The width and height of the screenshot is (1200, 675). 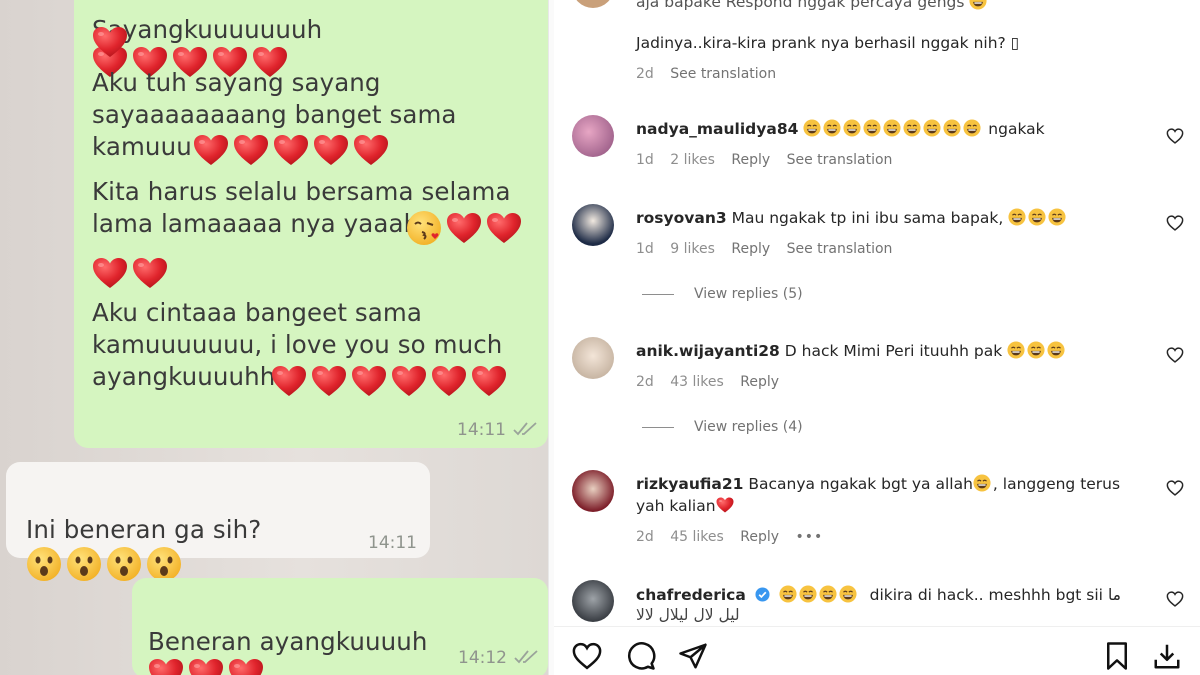 I want to click on comment-text: Bacanya ngakak bgt ya allah, so click(x=860, y=484).